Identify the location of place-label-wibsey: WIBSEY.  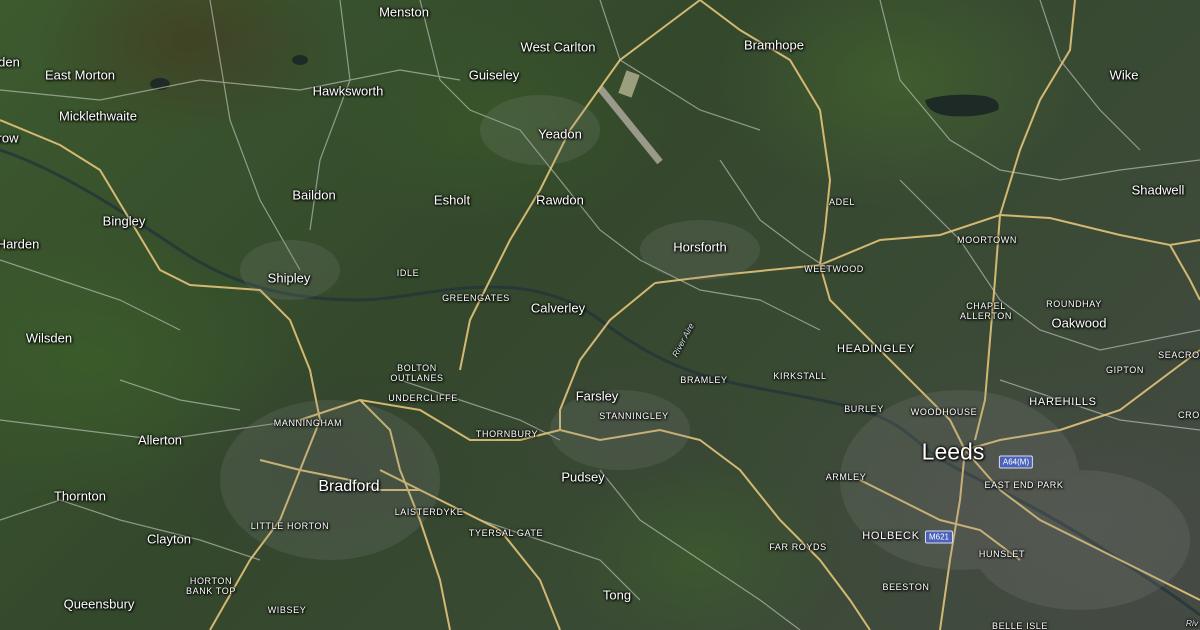
(287, 610).